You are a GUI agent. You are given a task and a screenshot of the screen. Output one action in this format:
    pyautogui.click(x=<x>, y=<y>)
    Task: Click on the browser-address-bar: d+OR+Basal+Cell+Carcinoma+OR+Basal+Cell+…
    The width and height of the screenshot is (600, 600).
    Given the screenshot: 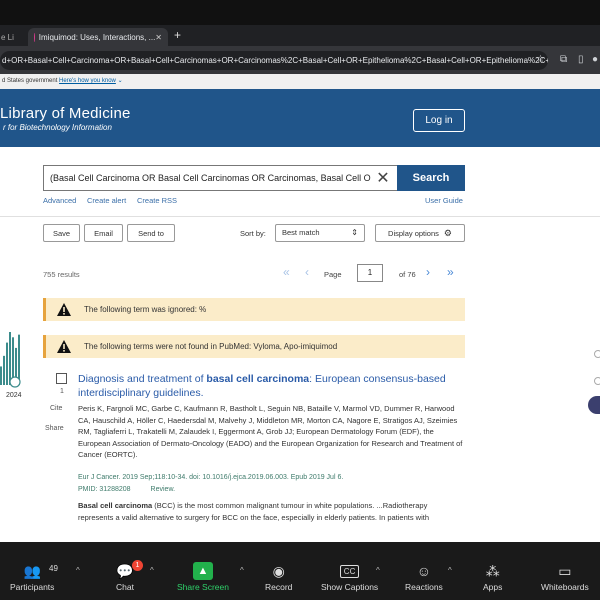 What is the action you would take?
    pyautogui.click(x=300, y=60)
    